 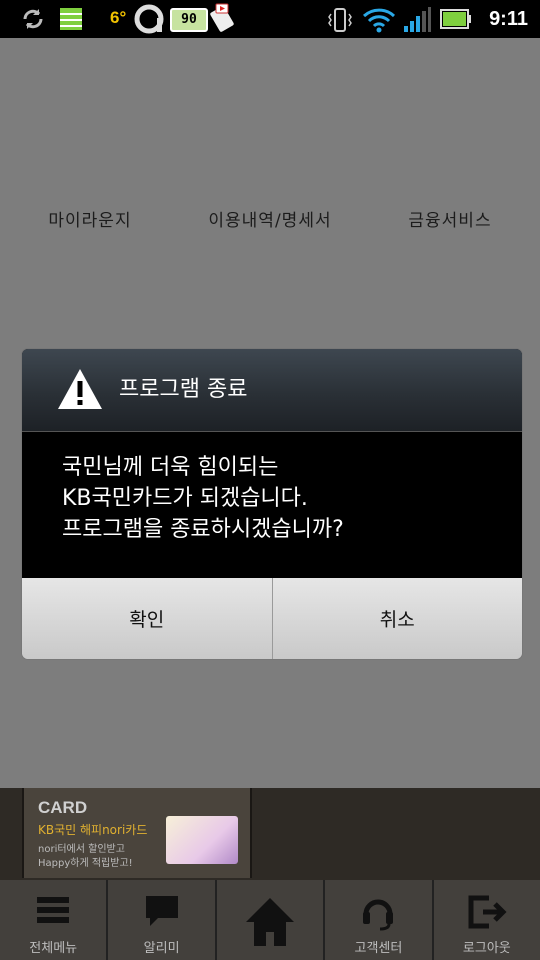 What do you see at coordinates (149, 19) in the screenshot?
I see `a-app-icon` at bounding box center [149, 19].